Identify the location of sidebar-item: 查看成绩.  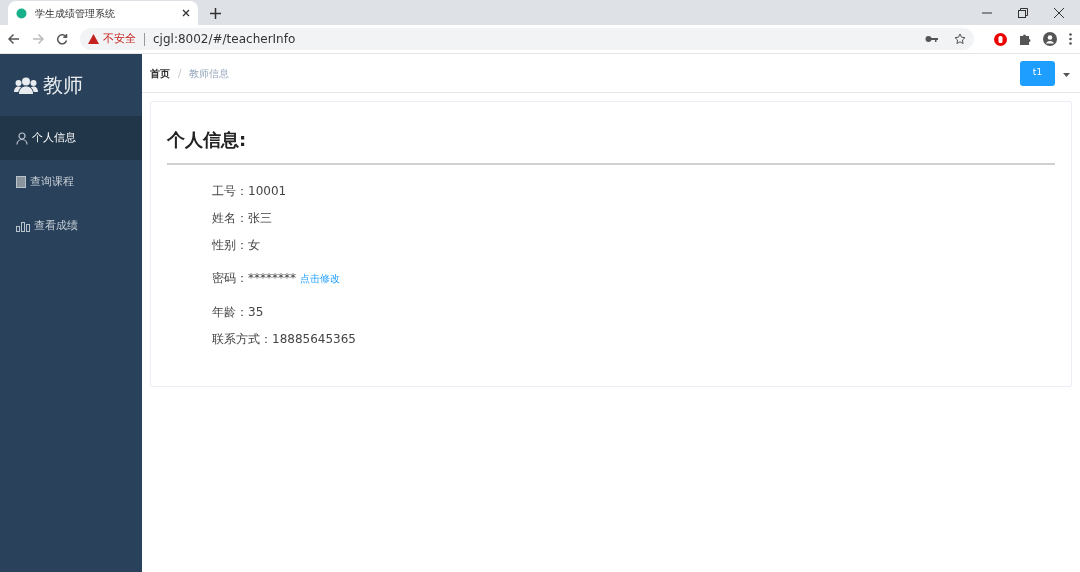
(71, 226).